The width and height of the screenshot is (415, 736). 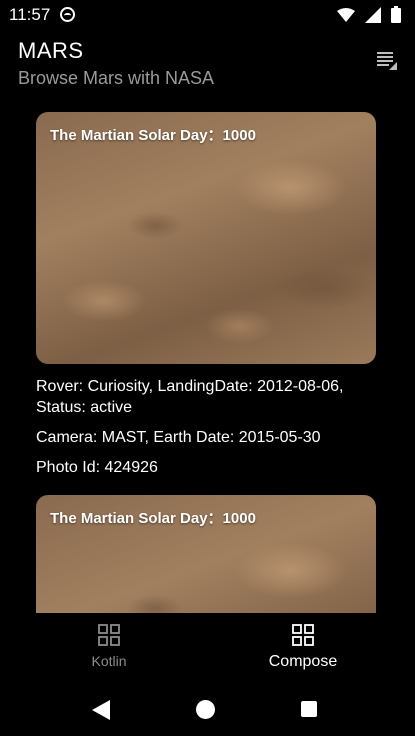 What do you see at coordinates (207, 16) in the screenshot?
I see `status-bar: 11:57` at bounding box center [207, 16].